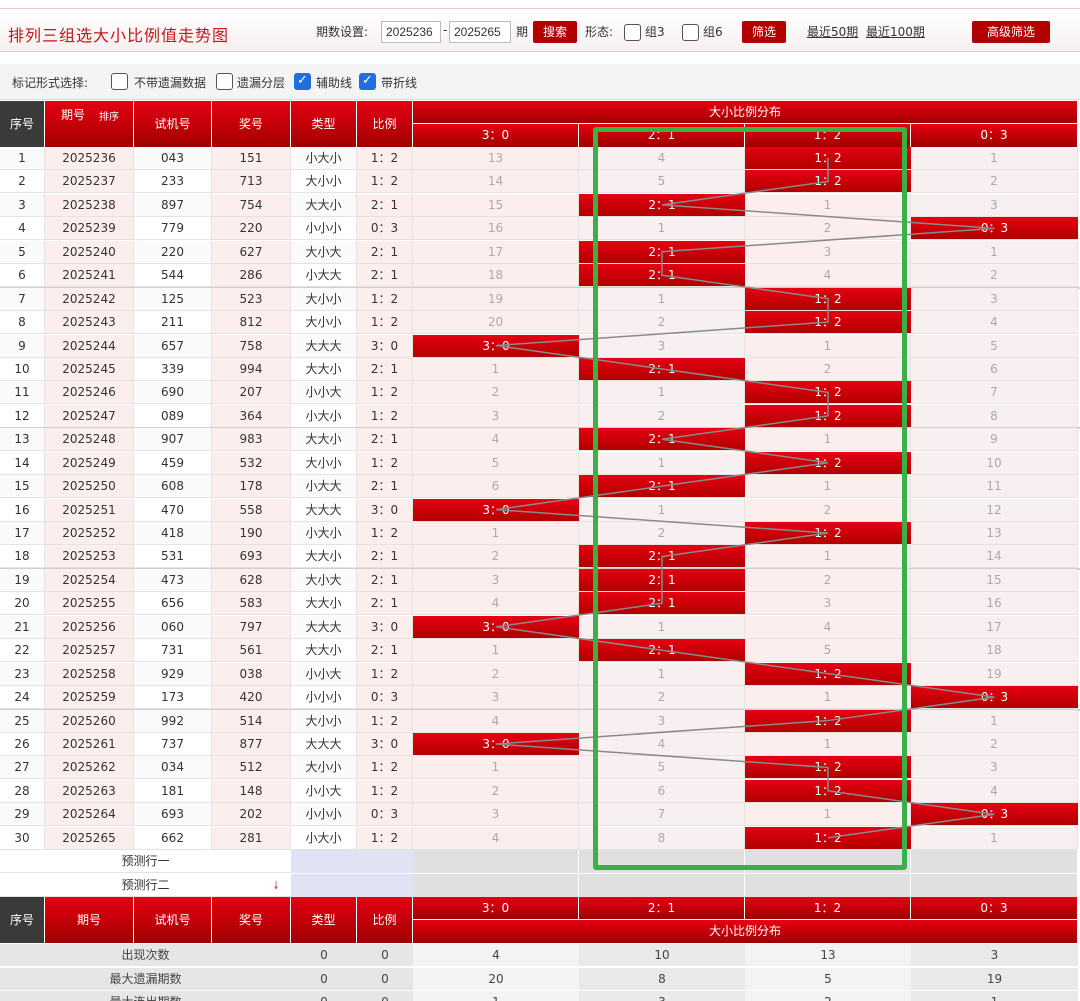 The height and width of the screenshot is (1001, 1080). Describe the element at coordinates (224, 81) in the screenshot. I see `miss-layer-checkbox` at that location.